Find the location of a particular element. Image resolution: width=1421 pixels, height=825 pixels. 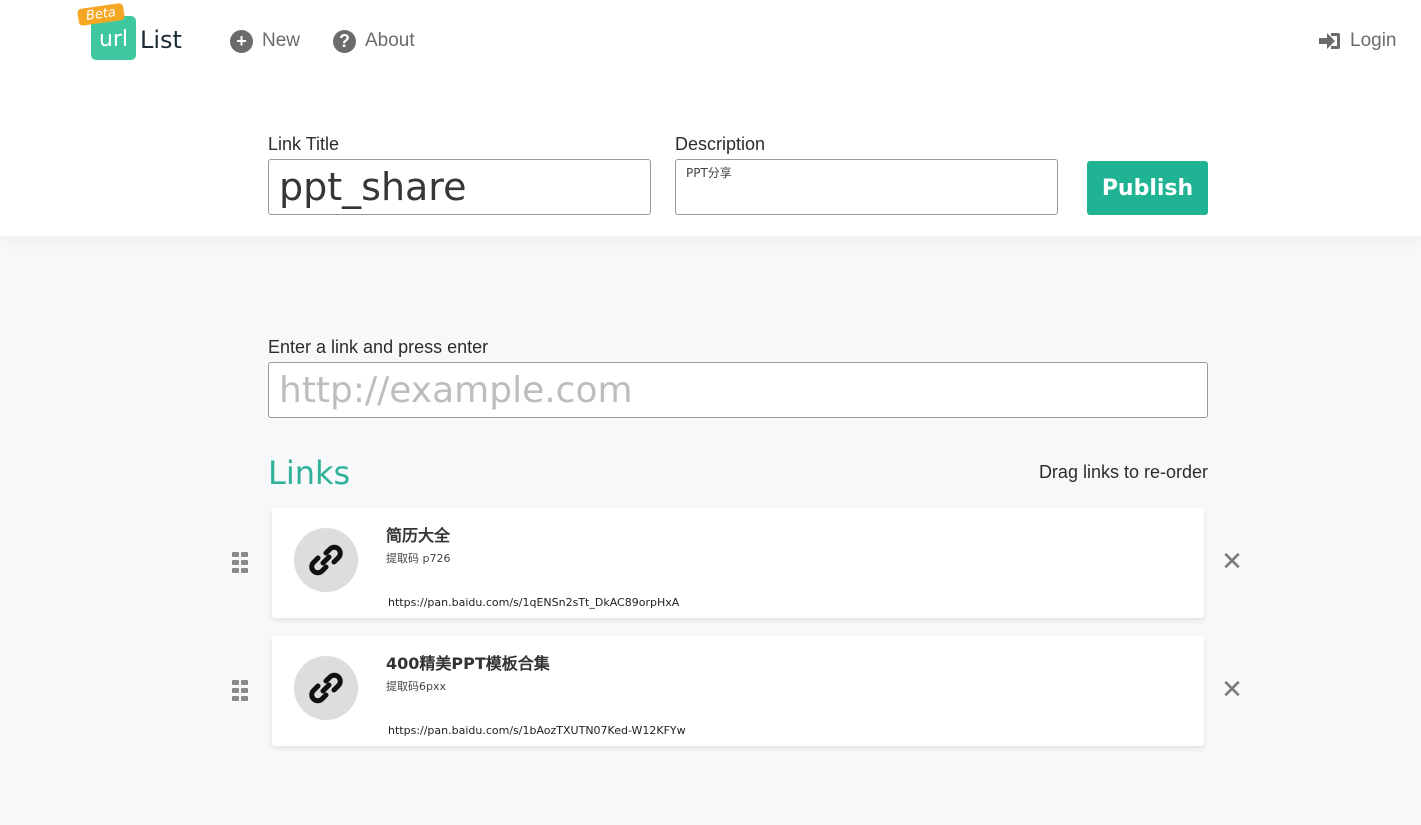

nav-login: Login is located at coordinates (1357, 41).